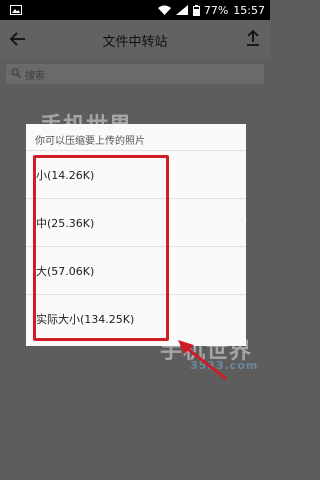 Image resolution: width=320 pixels, height=480 pixels. I want to click on search-icon, so click(16, 74).